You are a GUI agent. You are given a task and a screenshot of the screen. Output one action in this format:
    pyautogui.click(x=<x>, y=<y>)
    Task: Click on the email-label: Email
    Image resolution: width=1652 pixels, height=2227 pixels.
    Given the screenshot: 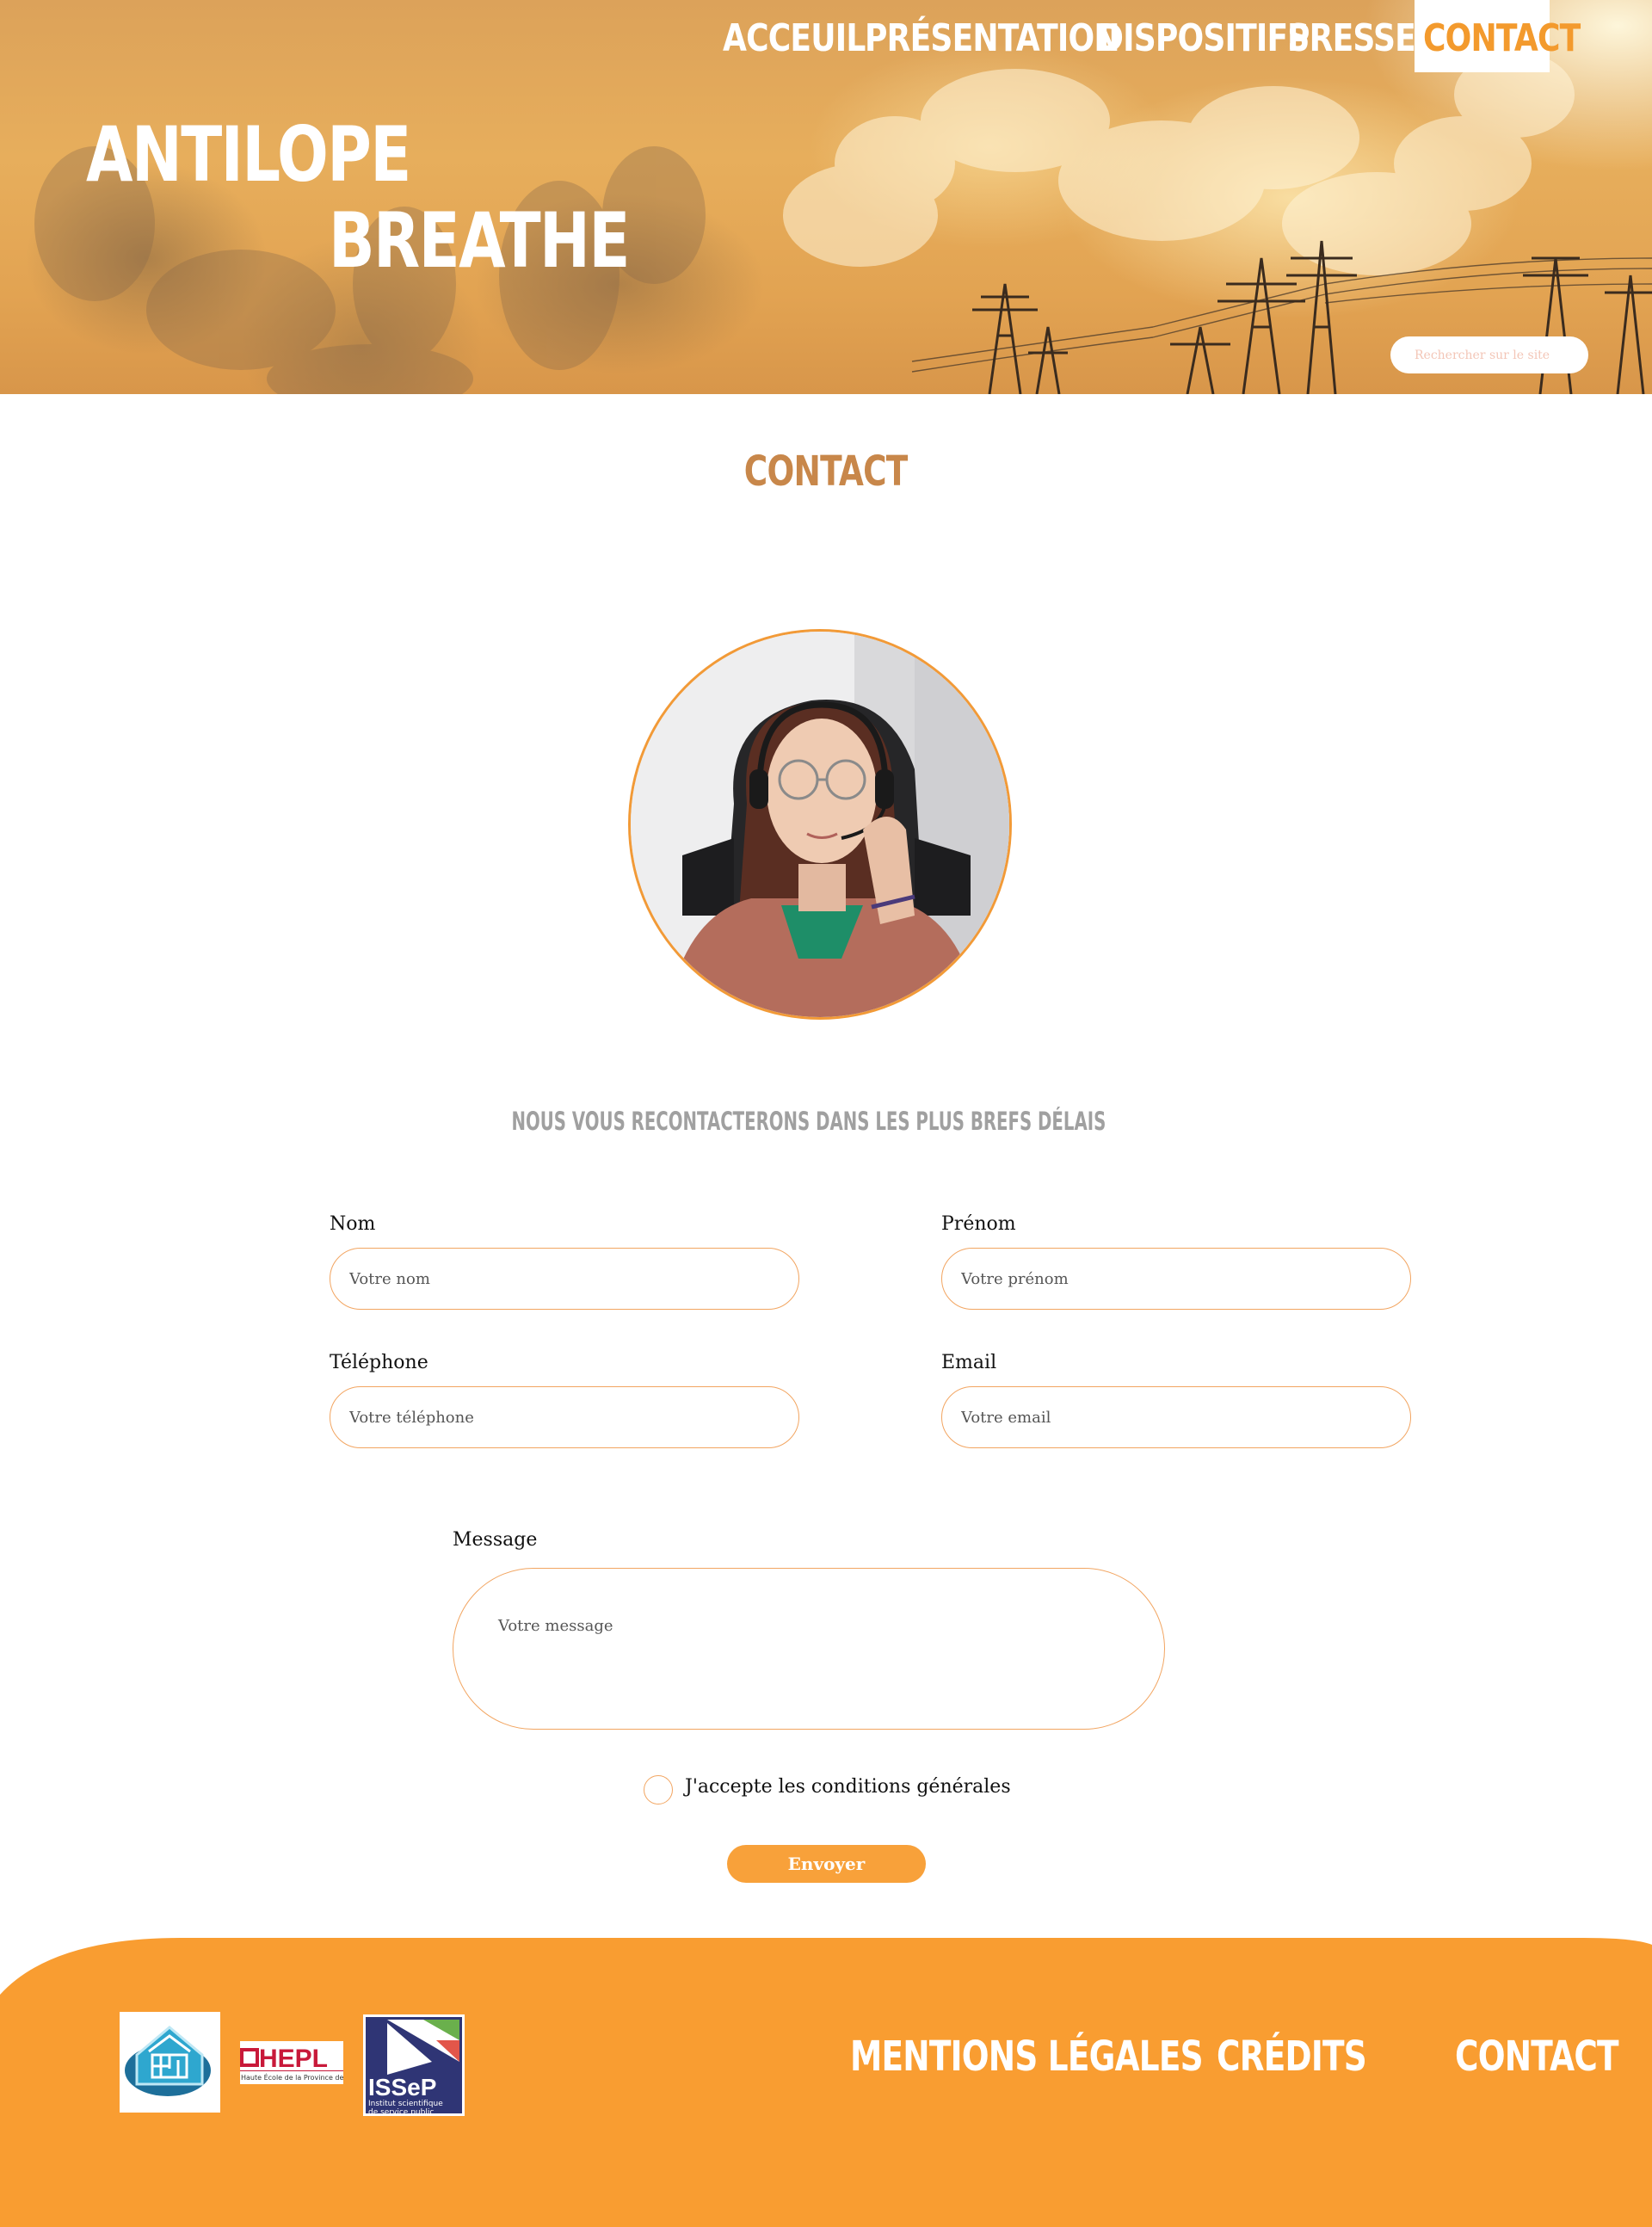 What is the action you would take?
    pyautogui.click(x=969, y=1363)
    